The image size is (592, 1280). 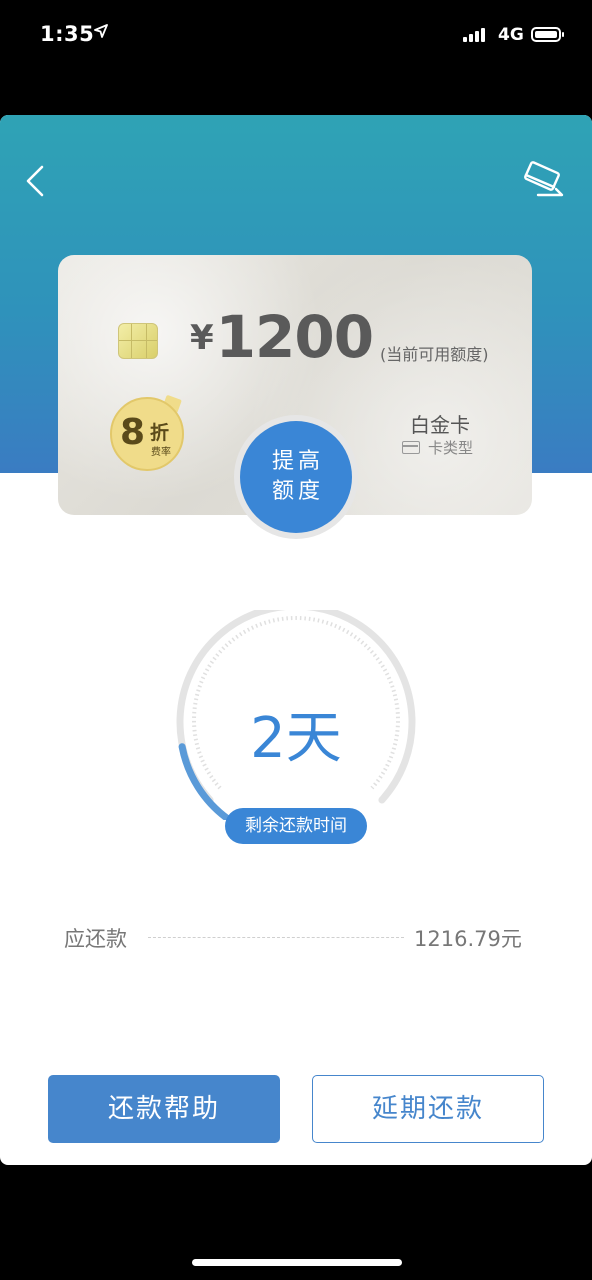 I want to click on back-icon, so click(x=36, y=181).